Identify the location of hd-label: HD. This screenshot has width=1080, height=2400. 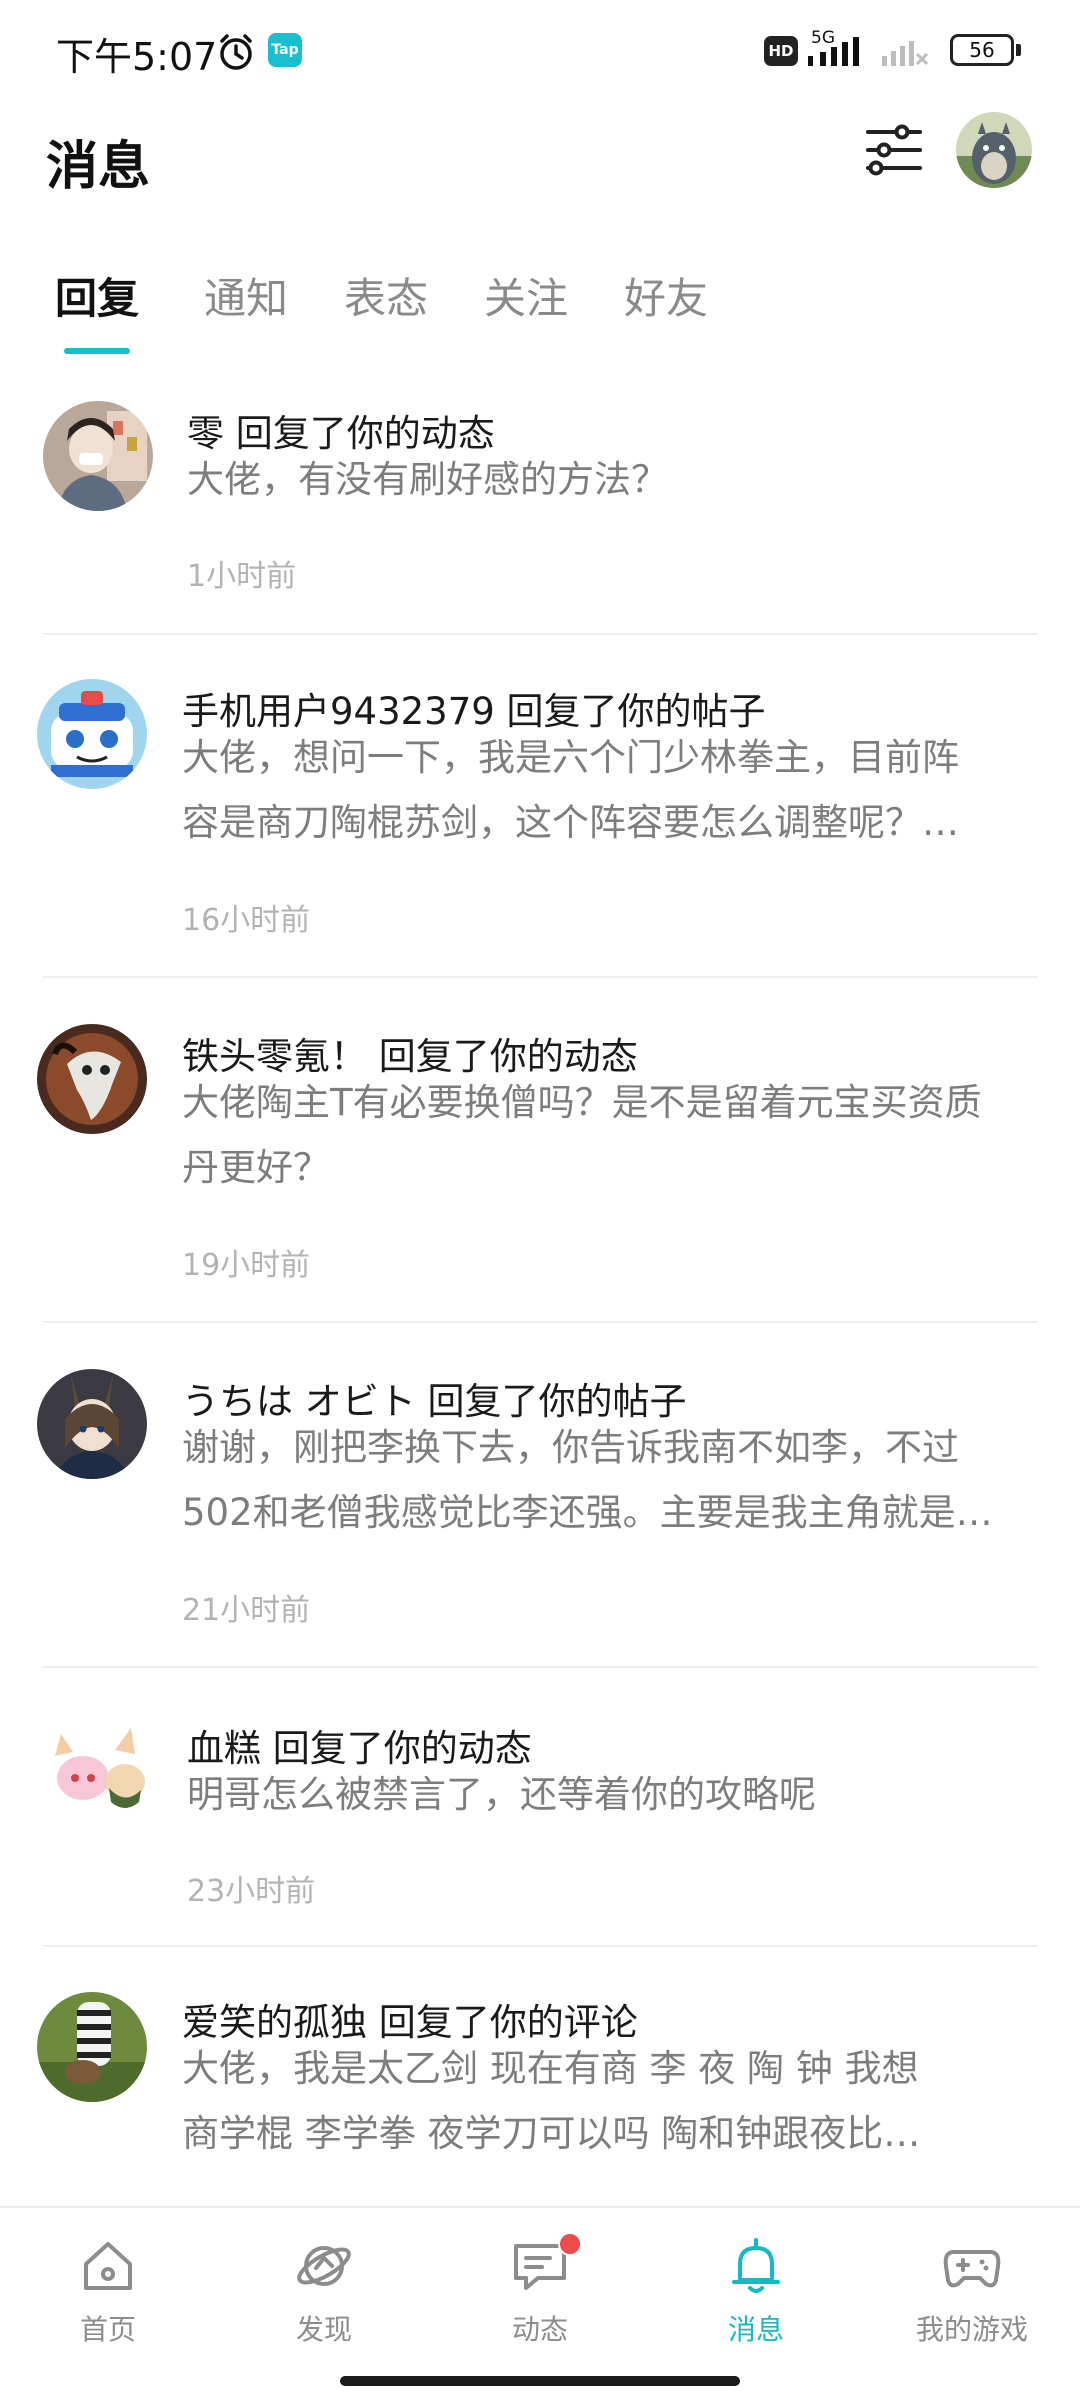
(781, 51).